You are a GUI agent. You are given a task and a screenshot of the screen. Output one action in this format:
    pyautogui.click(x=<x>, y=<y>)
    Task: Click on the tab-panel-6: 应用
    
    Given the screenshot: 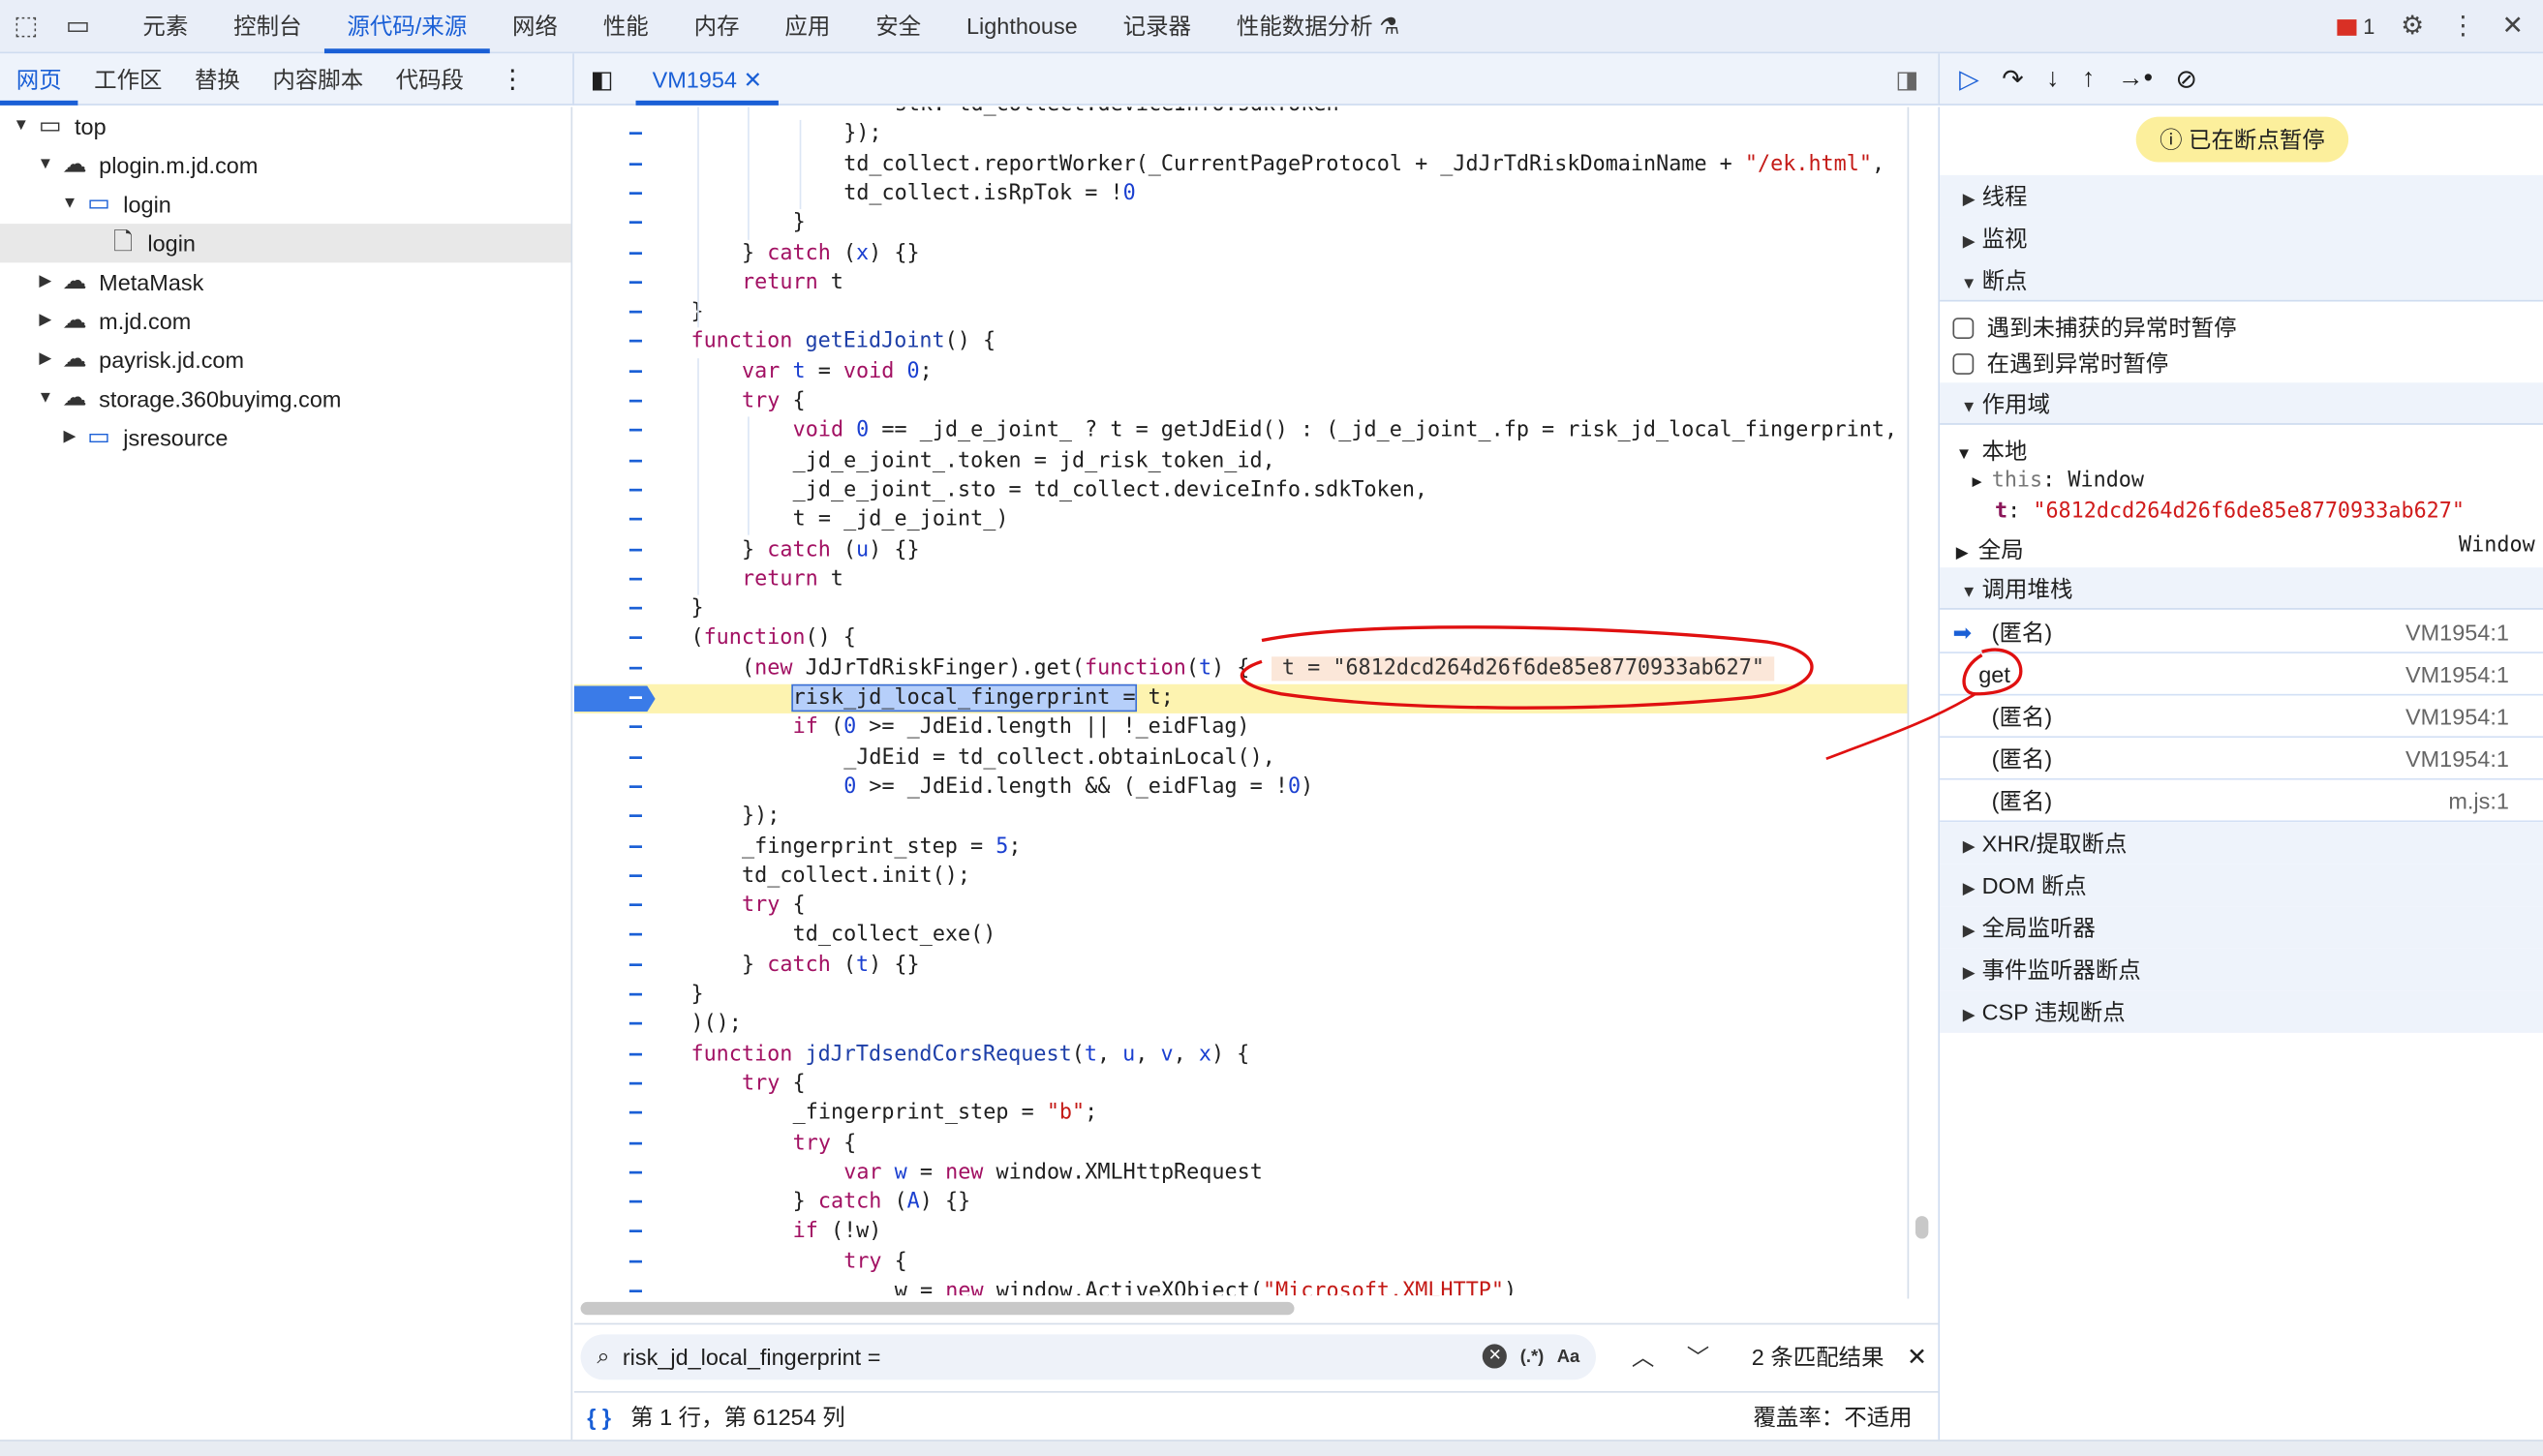 What is the action you would take?
    pyautogui.click(x=807, y=26)
    